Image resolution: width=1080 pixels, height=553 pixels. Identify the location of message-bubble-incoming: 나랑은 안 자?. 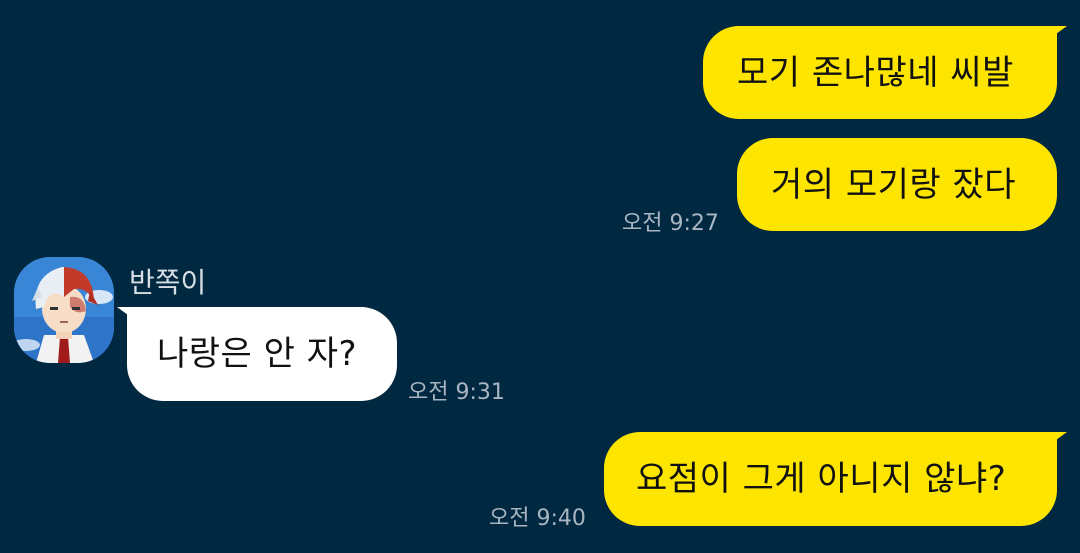
(257, 354).